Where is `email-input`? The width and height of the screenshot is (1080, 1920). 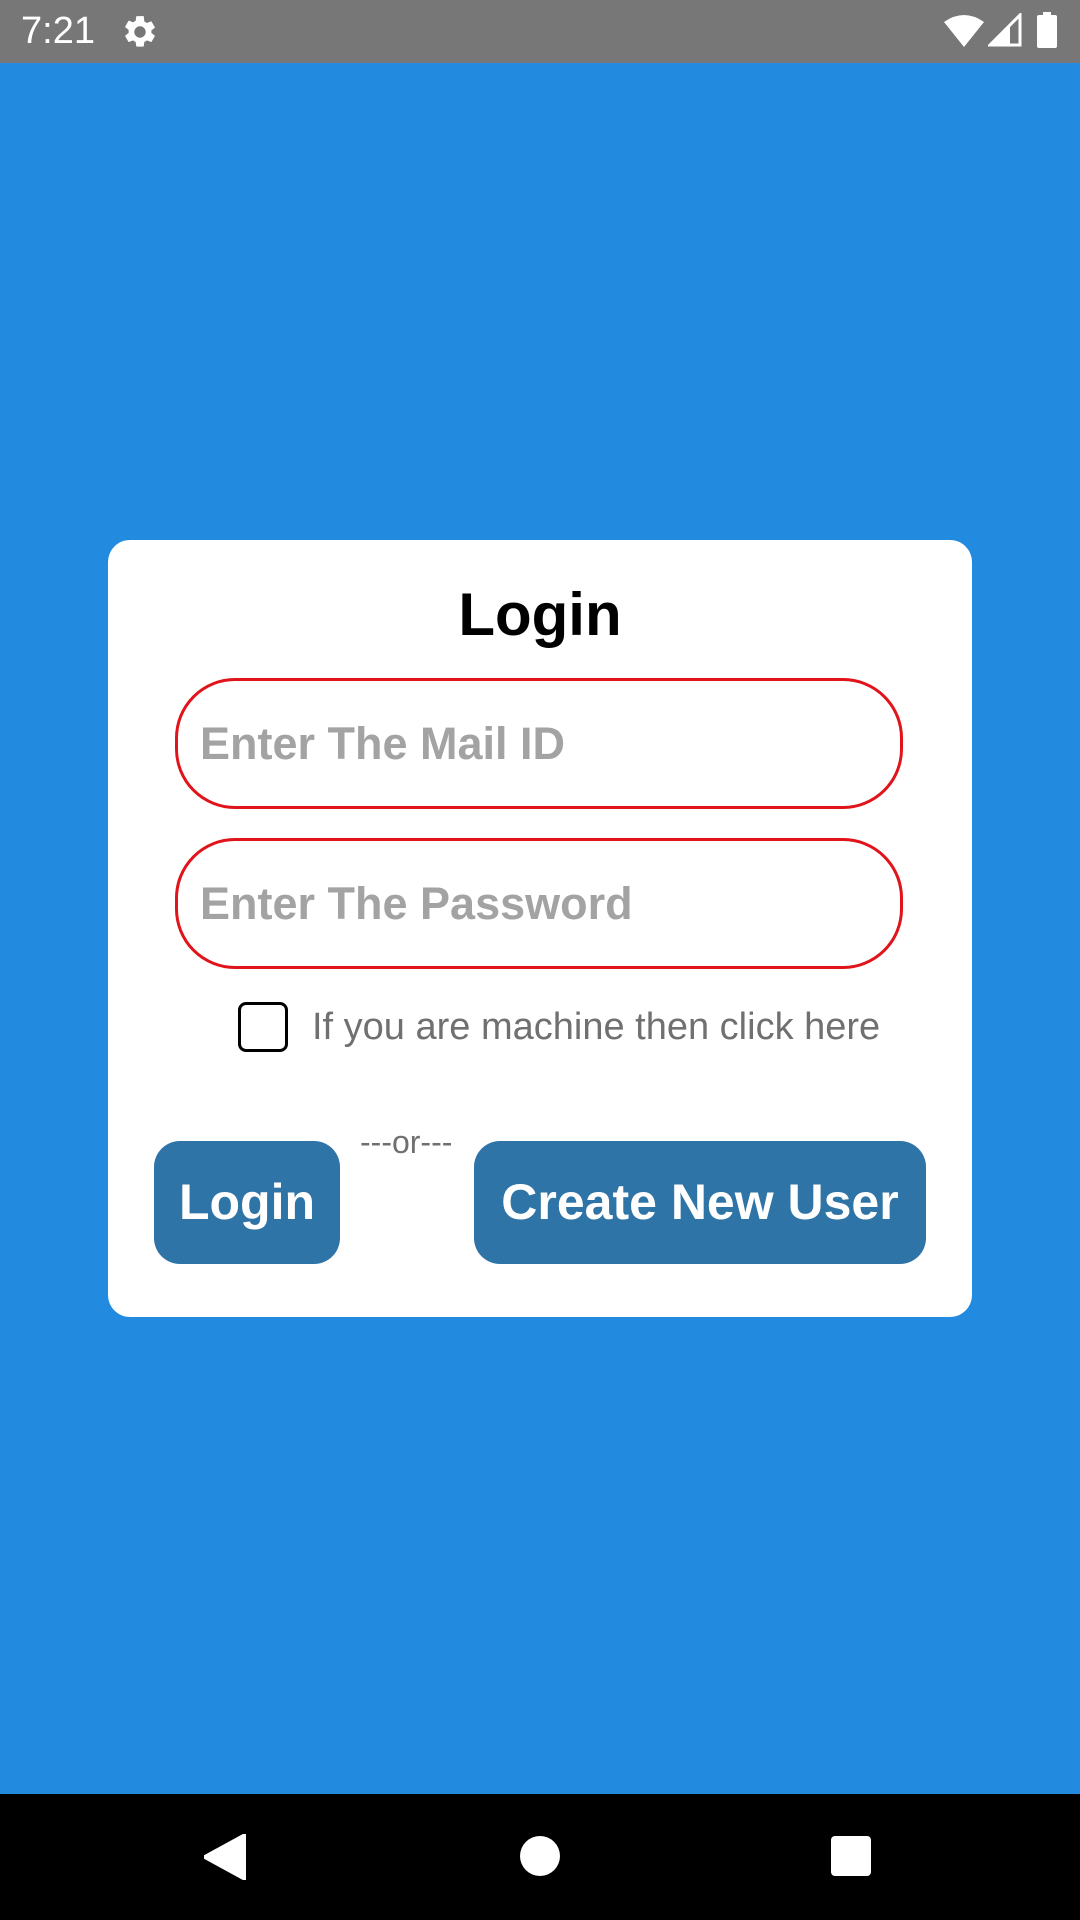
email-input is located at coordinates (540, 743).